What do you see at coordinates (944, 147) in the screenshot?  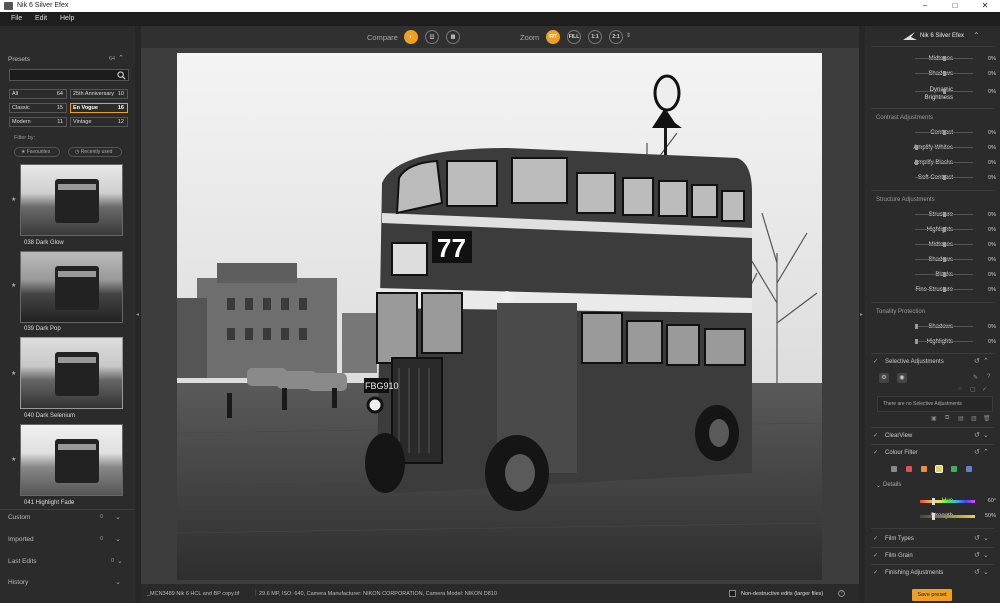 I see `amplify-whites-slider` at bounding box center [944, 147].